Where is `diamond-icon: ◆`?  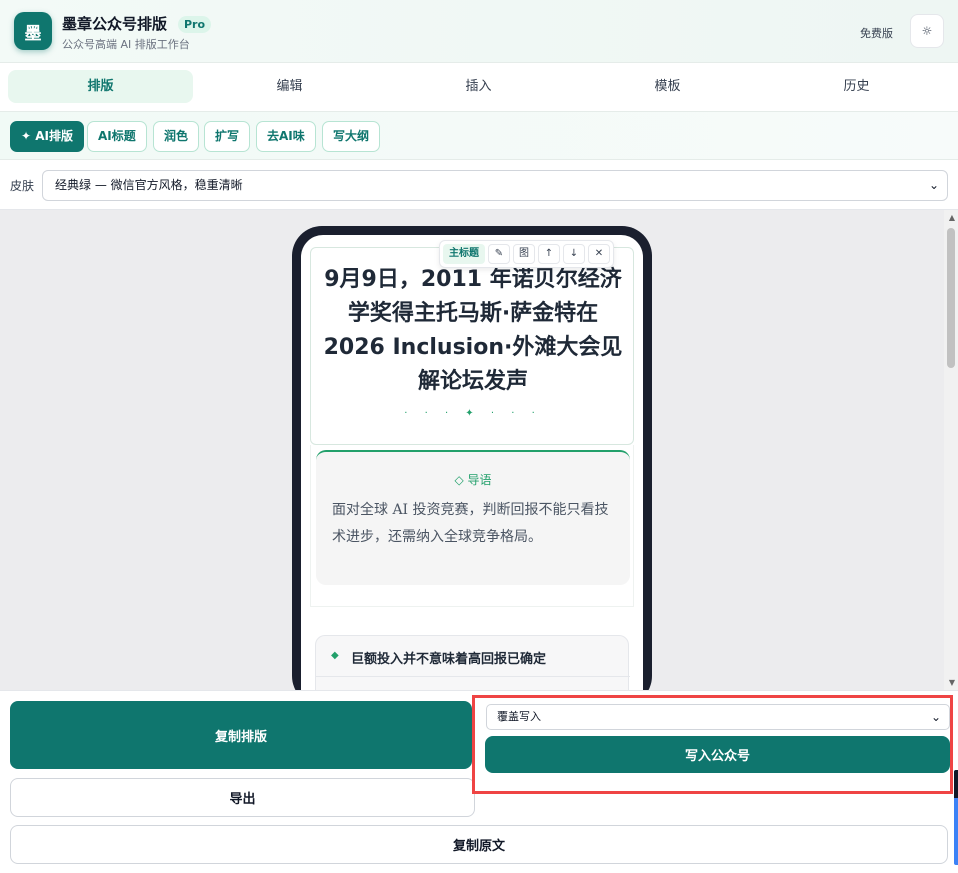 diamond-icon: ◆ is located at coordinates (335, 655).